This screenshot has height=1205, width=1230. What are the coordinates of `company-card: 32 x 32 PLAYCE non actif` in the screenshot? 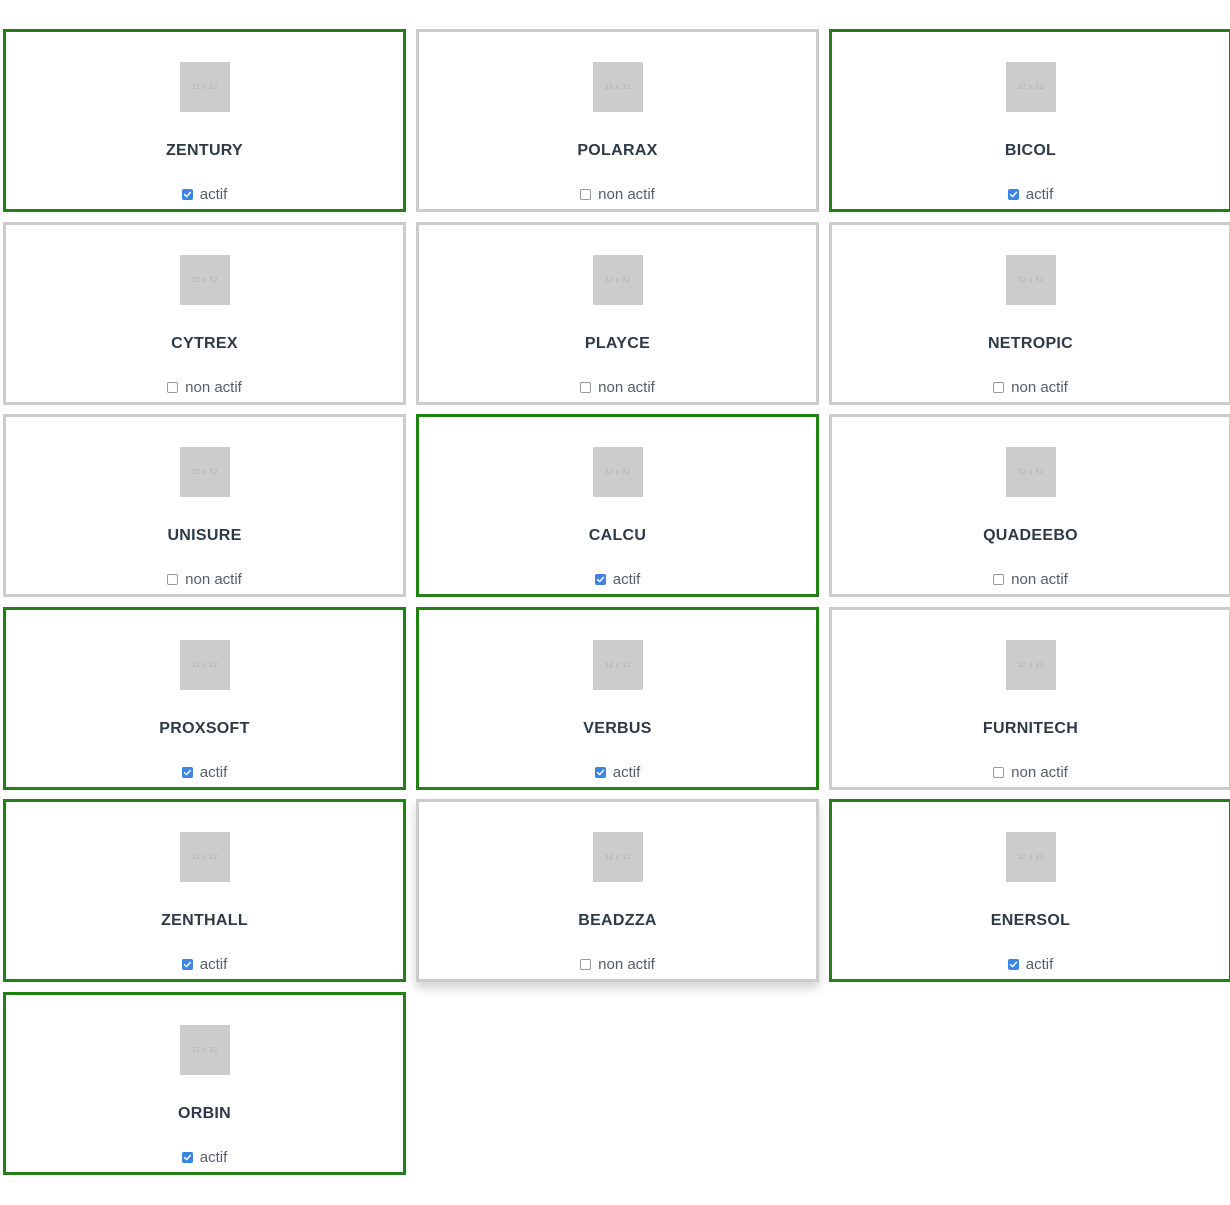 It's located at (617, 313).